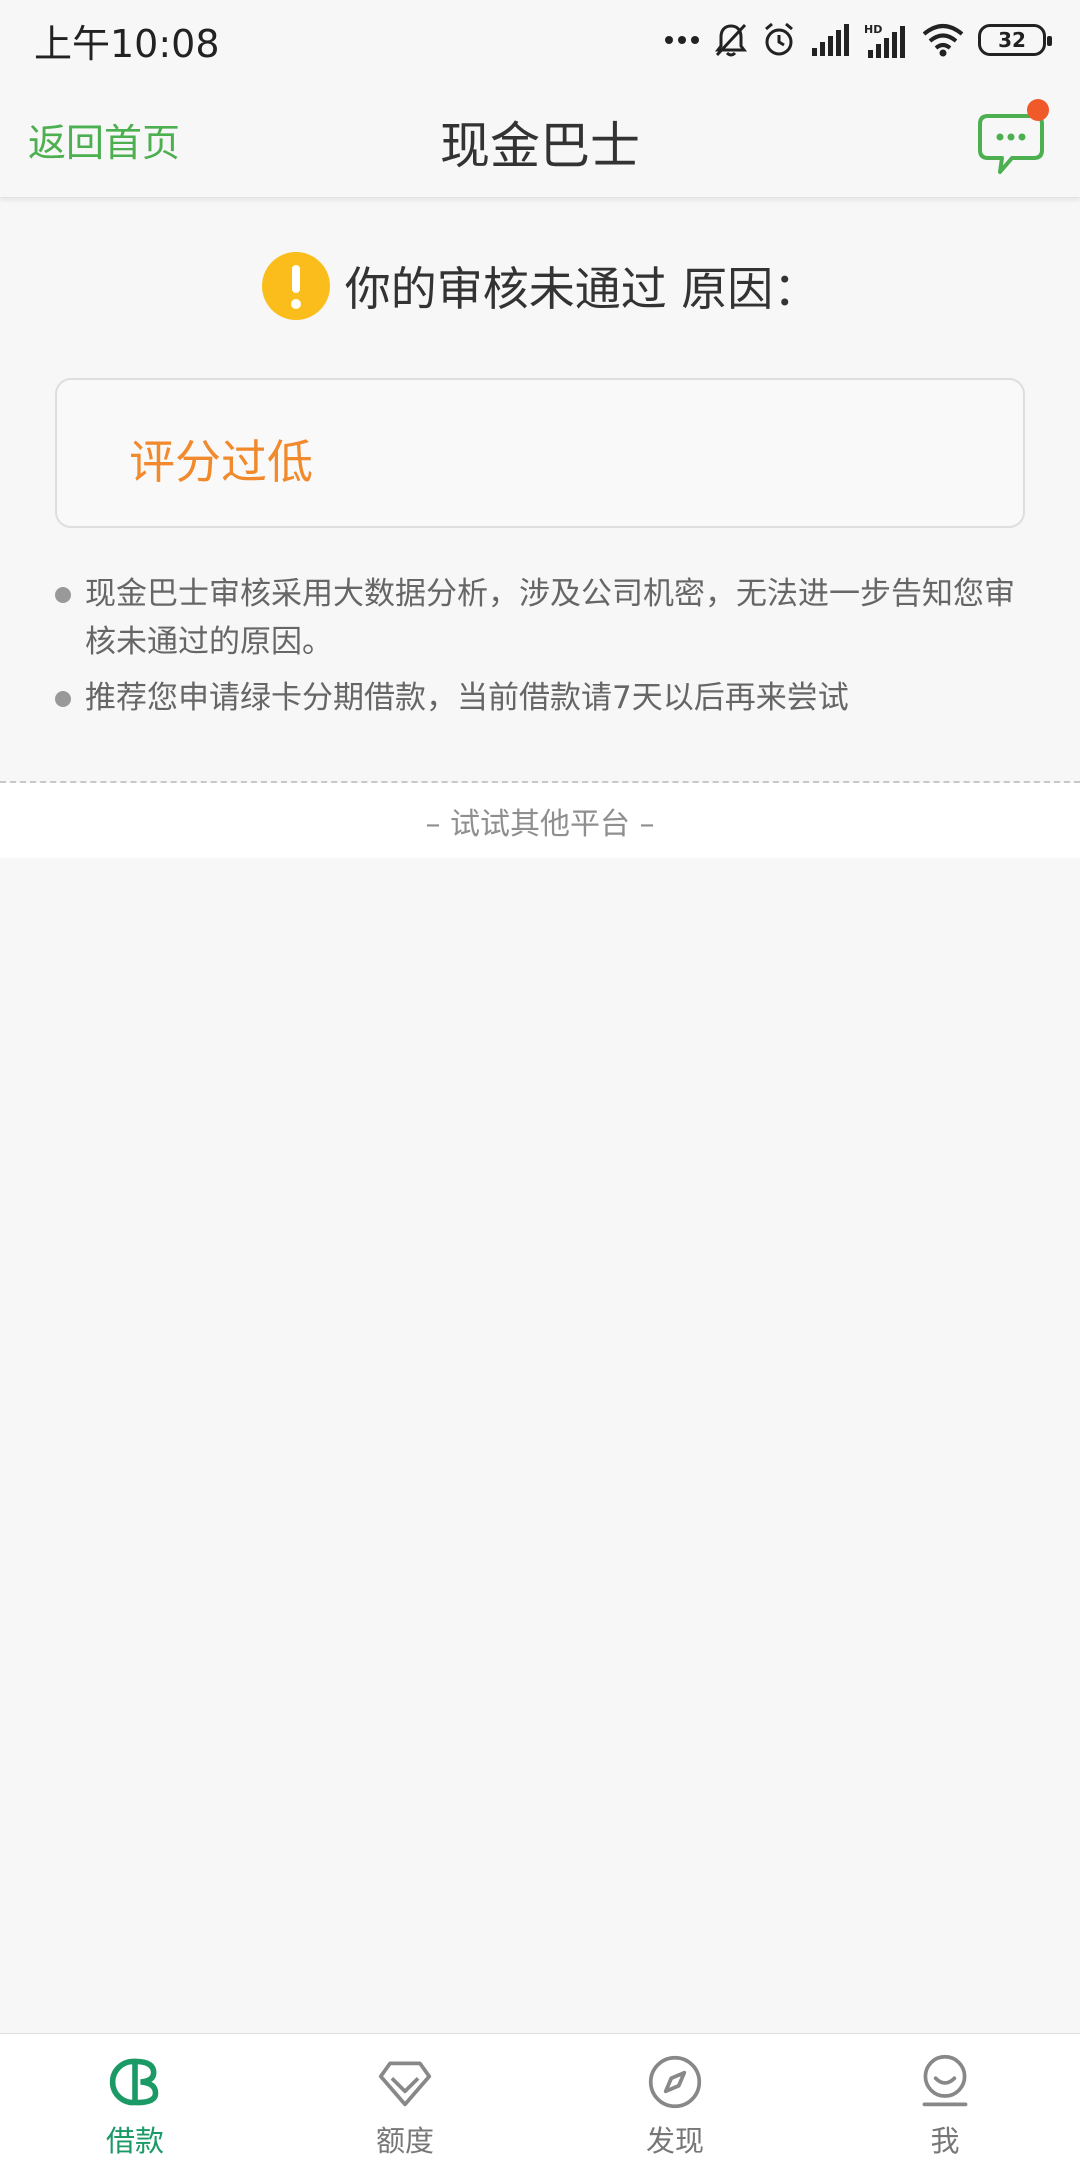 This screenshot has height=2160, width=1080. I want to click on reason-text: 评分过低, so click(221, 462).